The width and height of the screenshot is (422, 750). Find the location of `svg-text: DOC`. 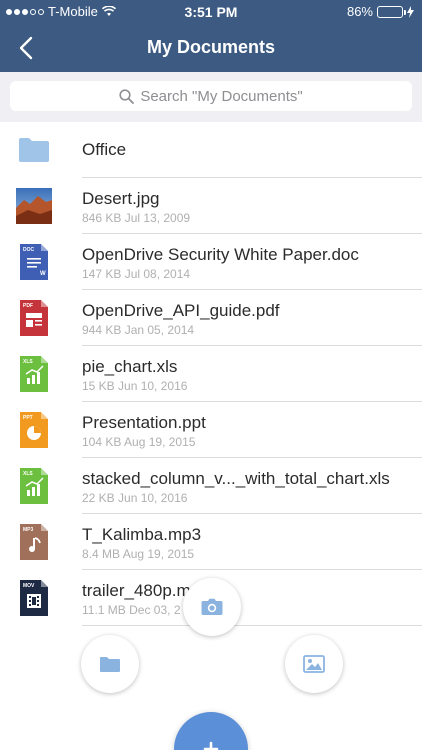

svg-text: DOC is located at coordinates (29, 250).